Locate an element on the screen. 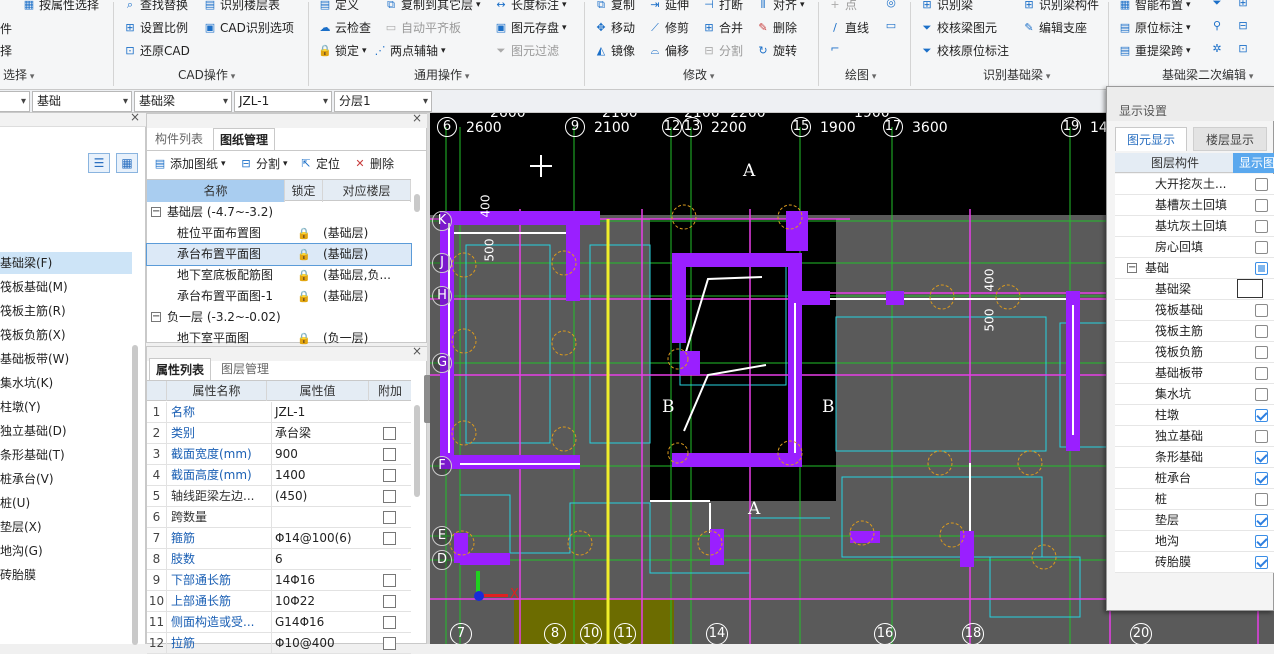  define-button: ▤ 定义 is located at coordinates (338, 6).